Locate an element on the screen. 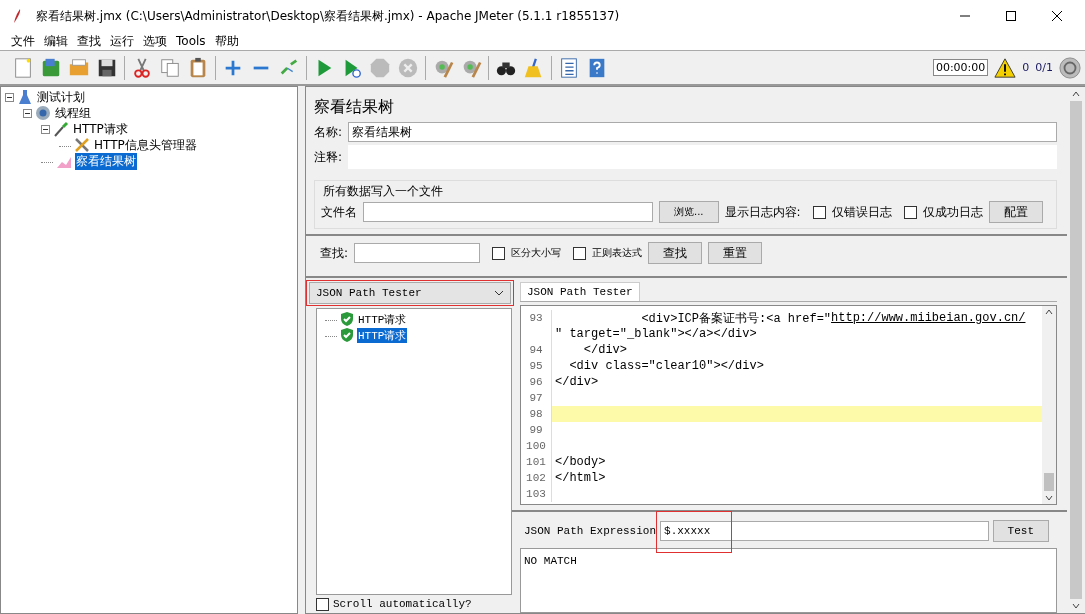 The image size is (1085, 614). group-title: 所有数据写入一个文件 is located at coordinates (383, 191).